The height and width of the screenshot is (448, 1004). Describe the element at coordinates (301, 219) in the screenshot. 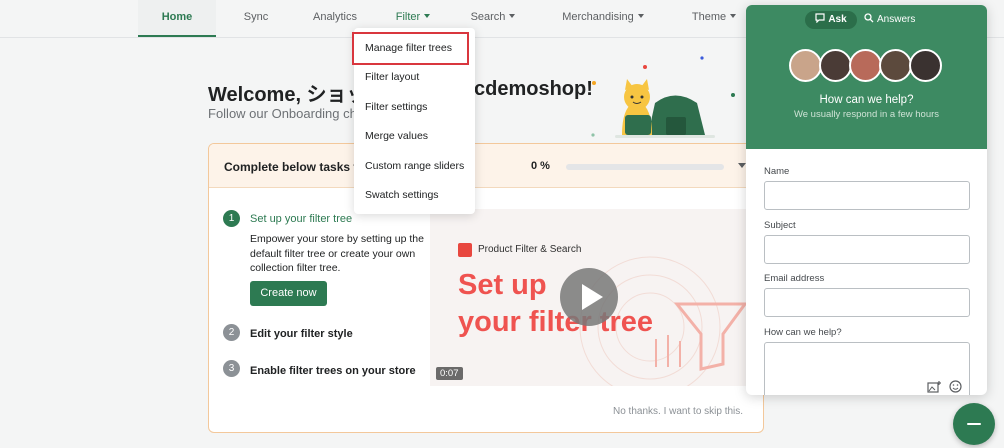

I see `step-title: Set up your filter tree` at that location.